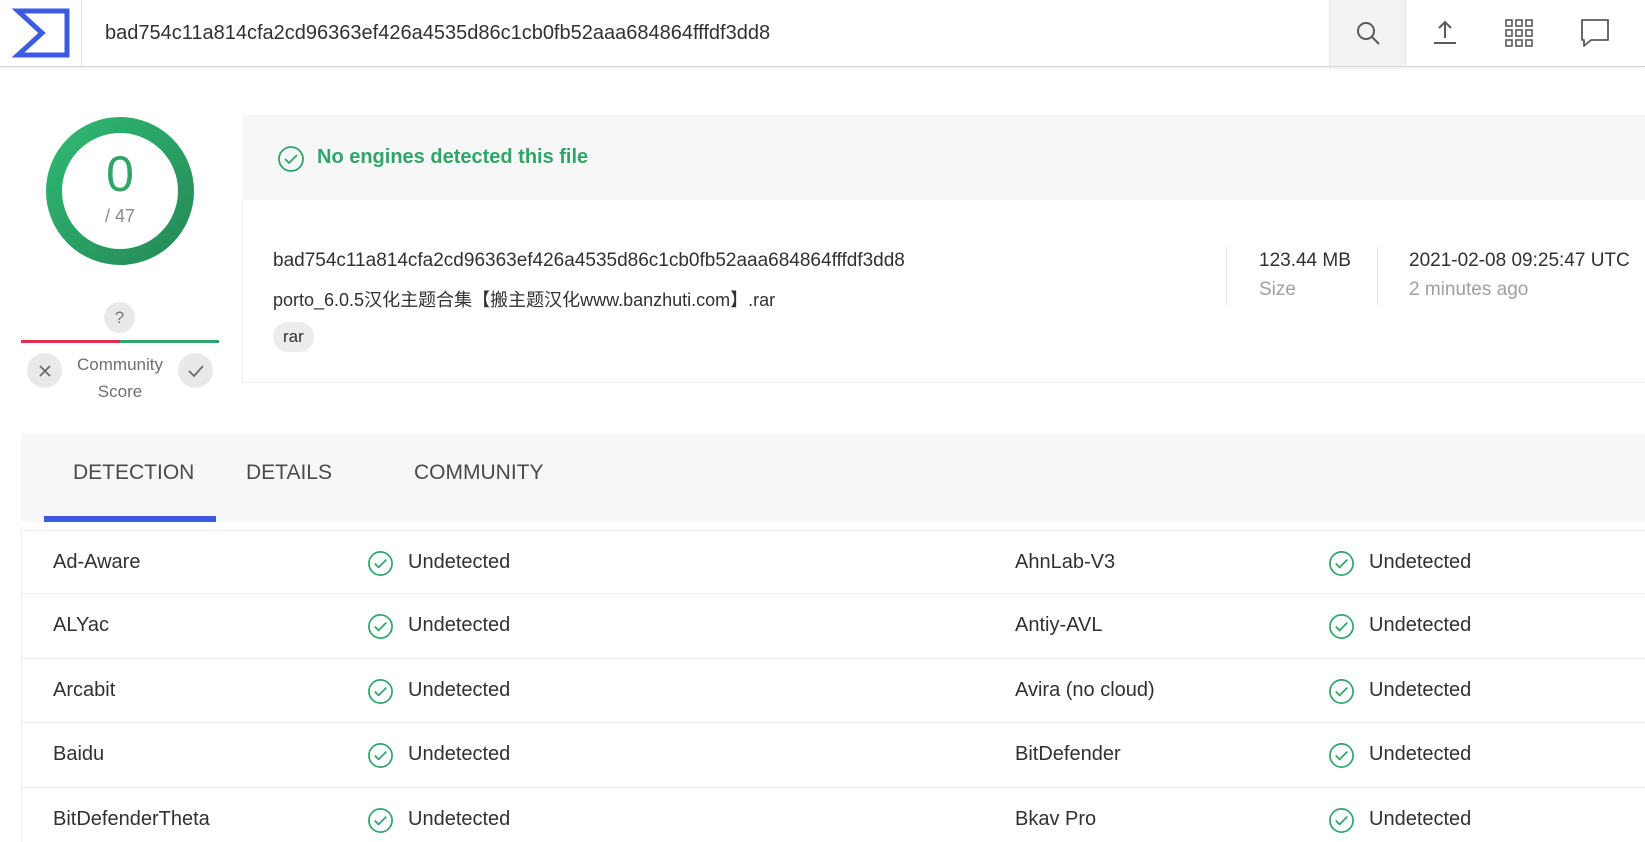 Image resolution: width=1645 pixels, height=842 pixels. Describe the element at coordinates (120, 216) in the screenshot. I see `engine-total: / 47` at that location.